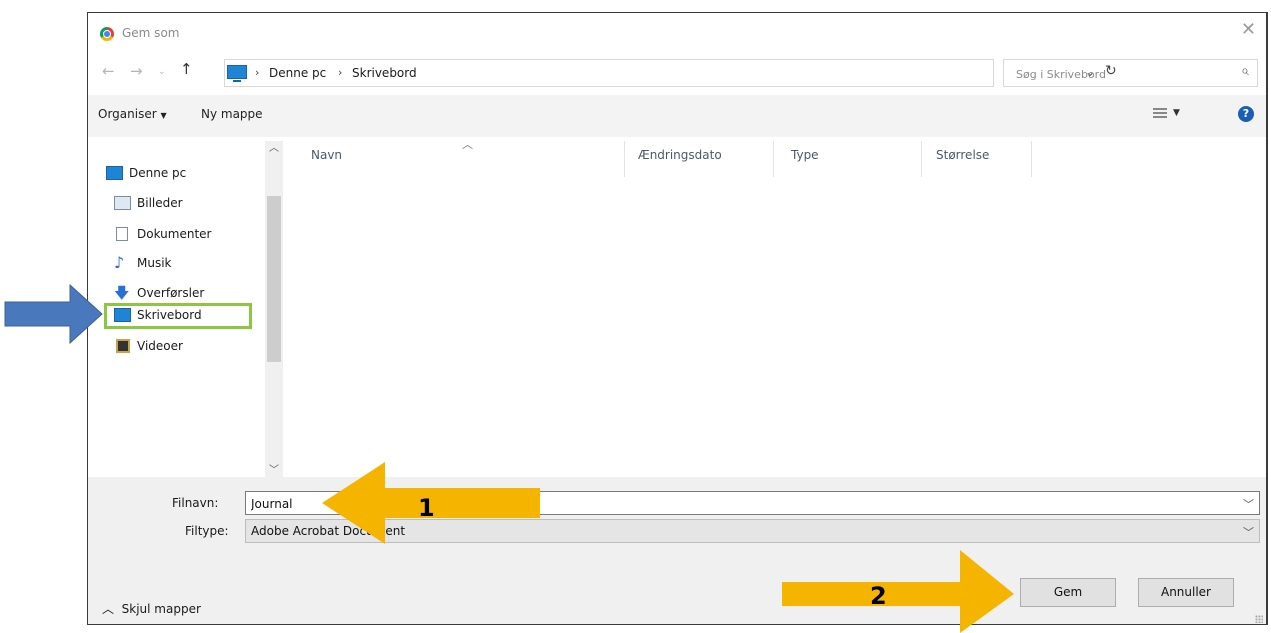  I want to click on arrow-number-1: 1, so click(426, 508).